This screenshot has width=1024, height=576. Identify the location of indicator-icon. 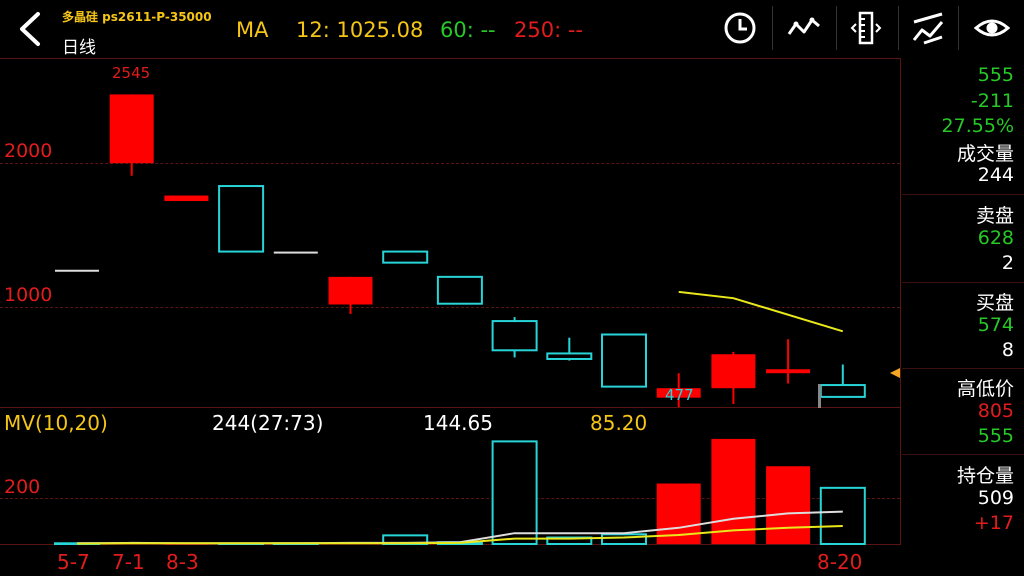
(804, 28).